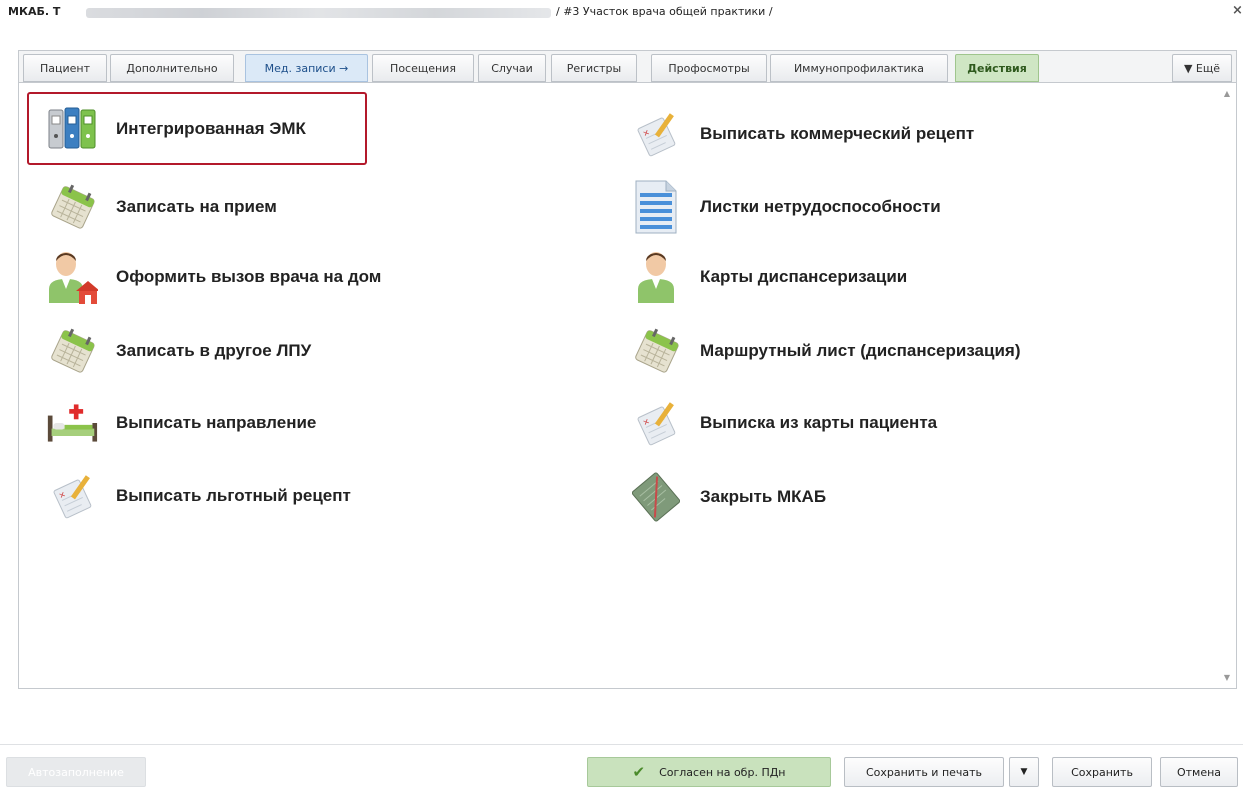  I want to click on doctor-icon, so click(656, 277).